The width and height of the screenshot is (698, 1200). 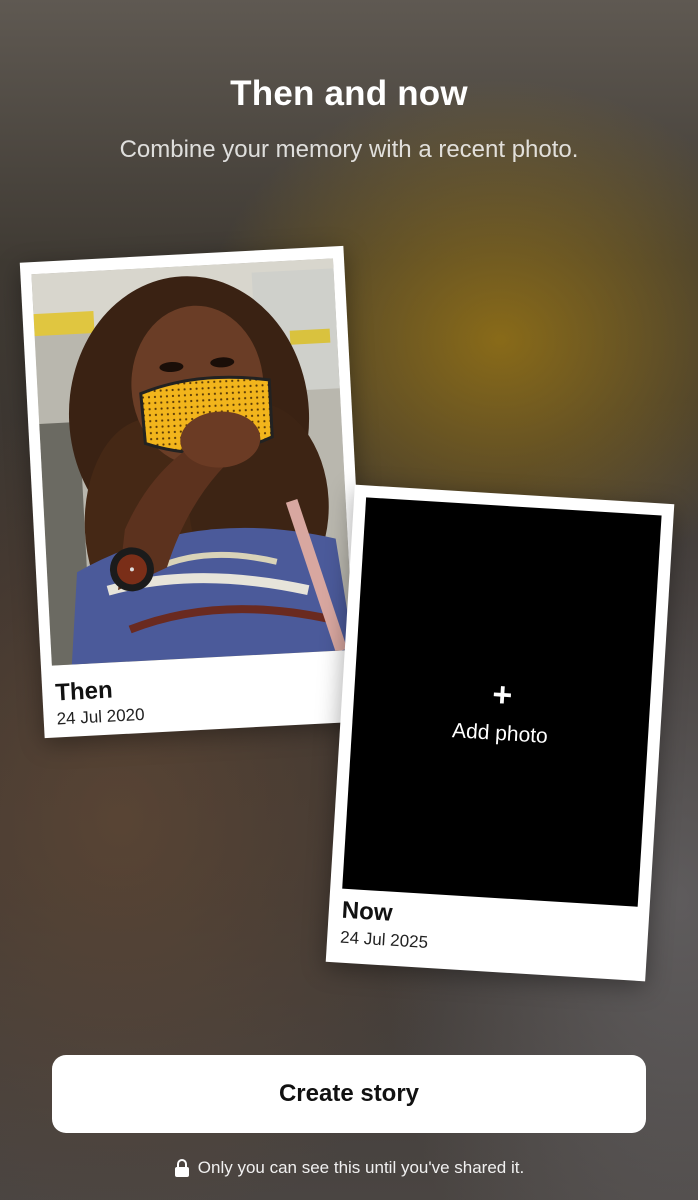 I want to click on now-date: 24 Jul 2025, so click(x=384, y=939).